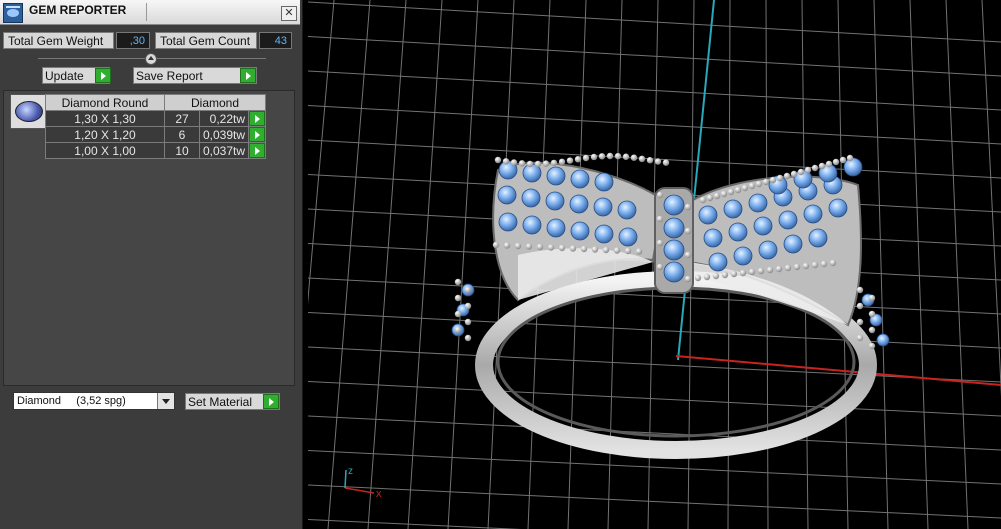 The width and height of the screenshot is (1001, 529). Describe the element at coordinates (206, 40) in the screenshot. I see `total-gem-count-label: Total Gem Count` at that location.